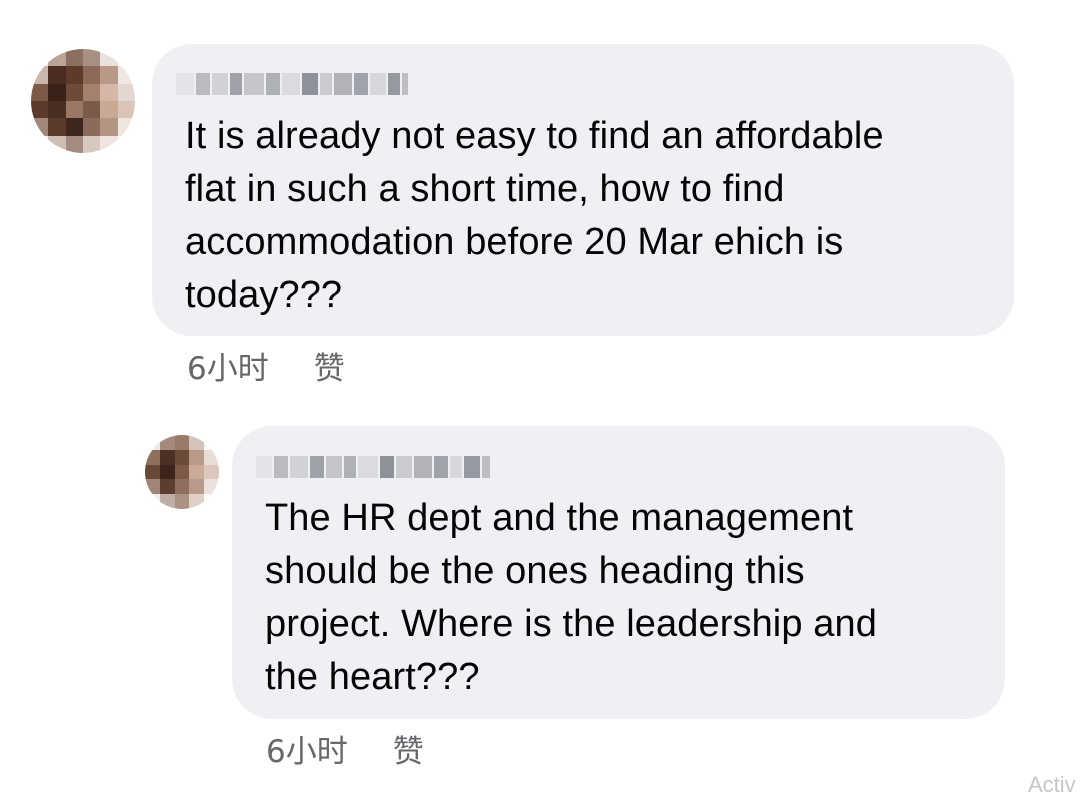 This screenshot has width=1080, height=798. I want to click on reply-avatar, so click(182, 472).